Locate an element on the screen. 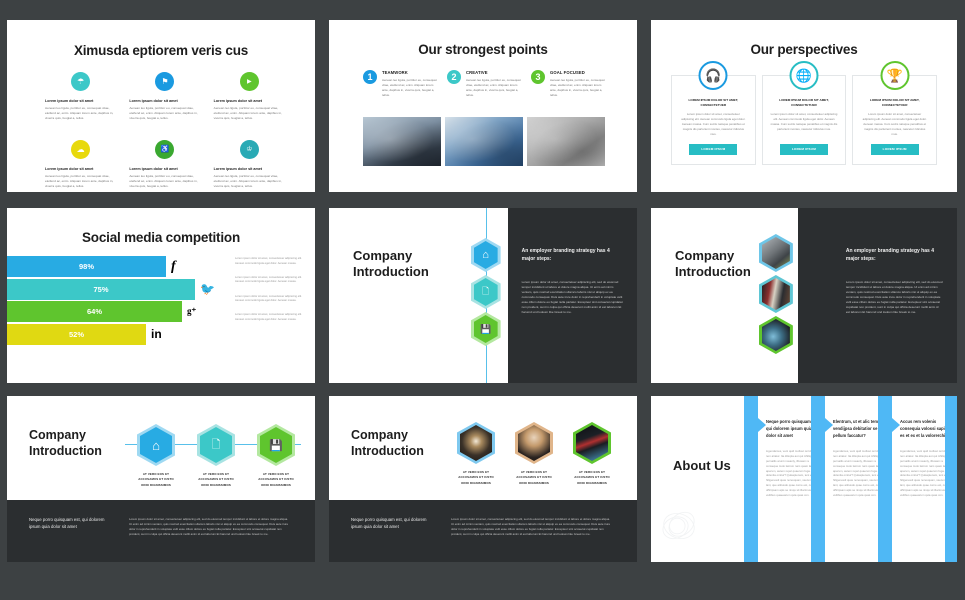  home-icon: ⌂ is located at coordinates (485, 255).